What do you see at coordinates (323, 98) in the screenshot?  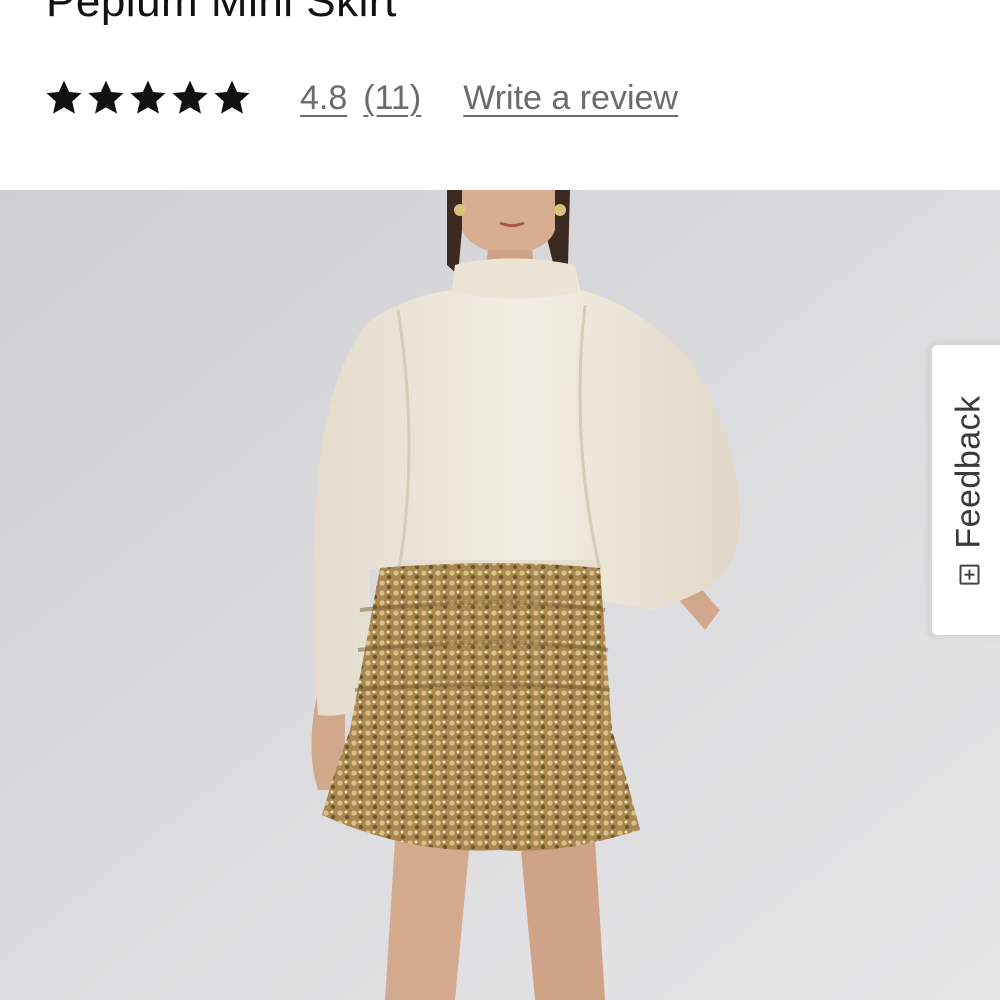 I see `rating-value-link: 4.8` at bounding box center [323, 98].